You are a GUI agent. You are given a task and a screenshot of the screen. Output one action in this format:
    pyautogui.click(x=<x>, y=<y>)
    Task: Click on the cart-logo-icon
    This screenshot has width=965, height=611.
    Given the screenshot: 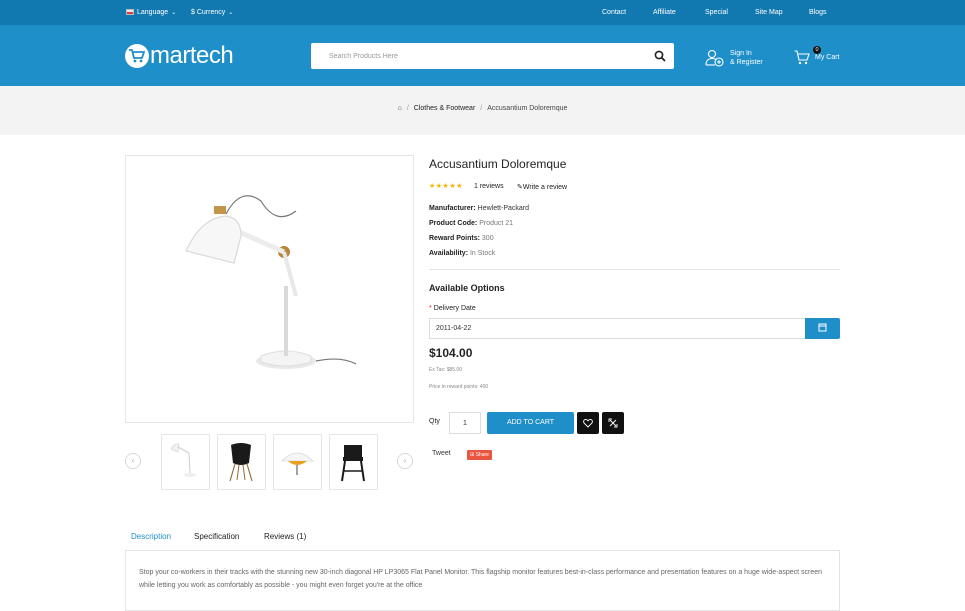 What is the action you would take?
    pyautogui.click(x=137, y=56)
    